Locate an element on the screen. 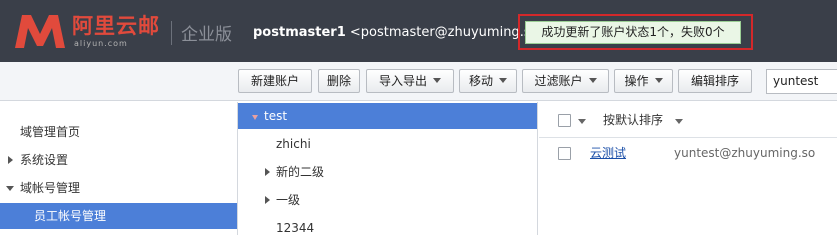  list-header: 按默认排序 is located at coordinates (688, 120).